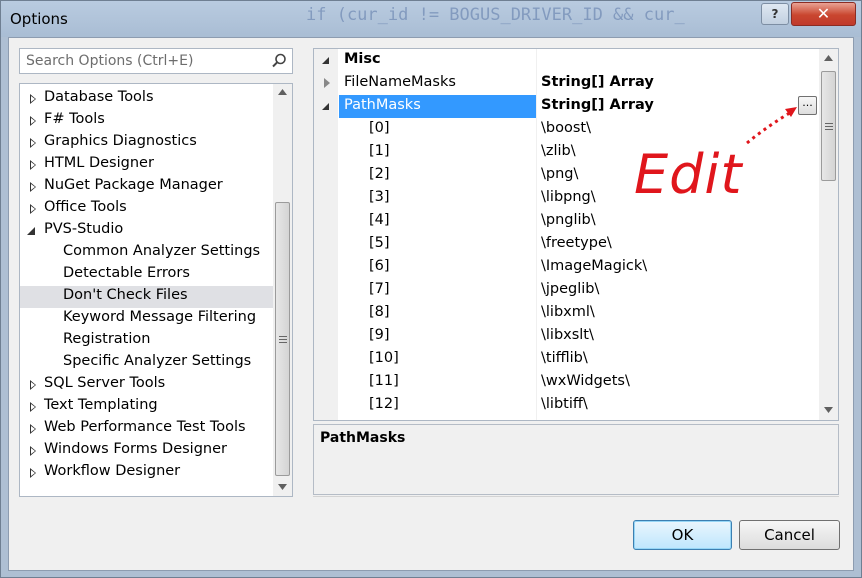 This screenshot has height=578, width=862. I want to click on array-entry-row: [11] \wxWidgets\, so click(566, 382).